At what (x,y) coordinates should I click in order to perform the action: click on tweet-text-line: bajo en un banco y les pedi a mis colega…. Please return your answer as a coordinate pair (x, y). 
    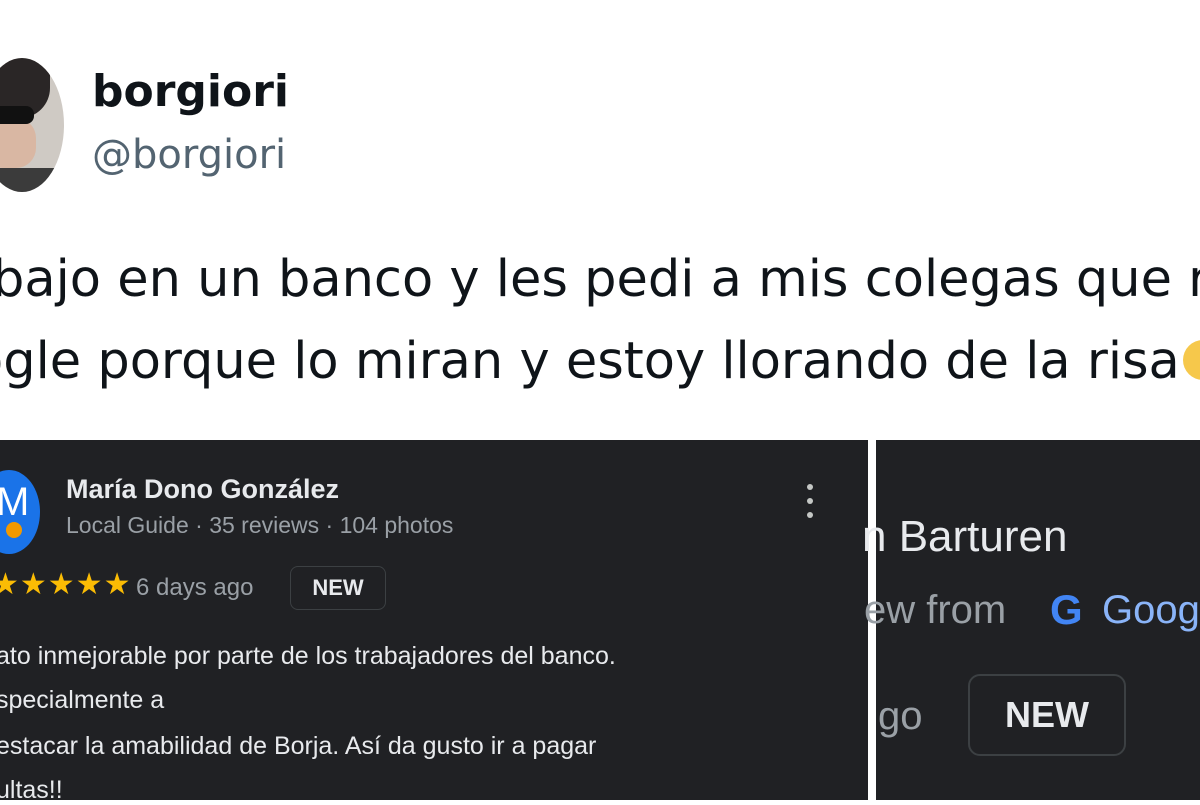
    Looking at the image, I should click on (600, 279).